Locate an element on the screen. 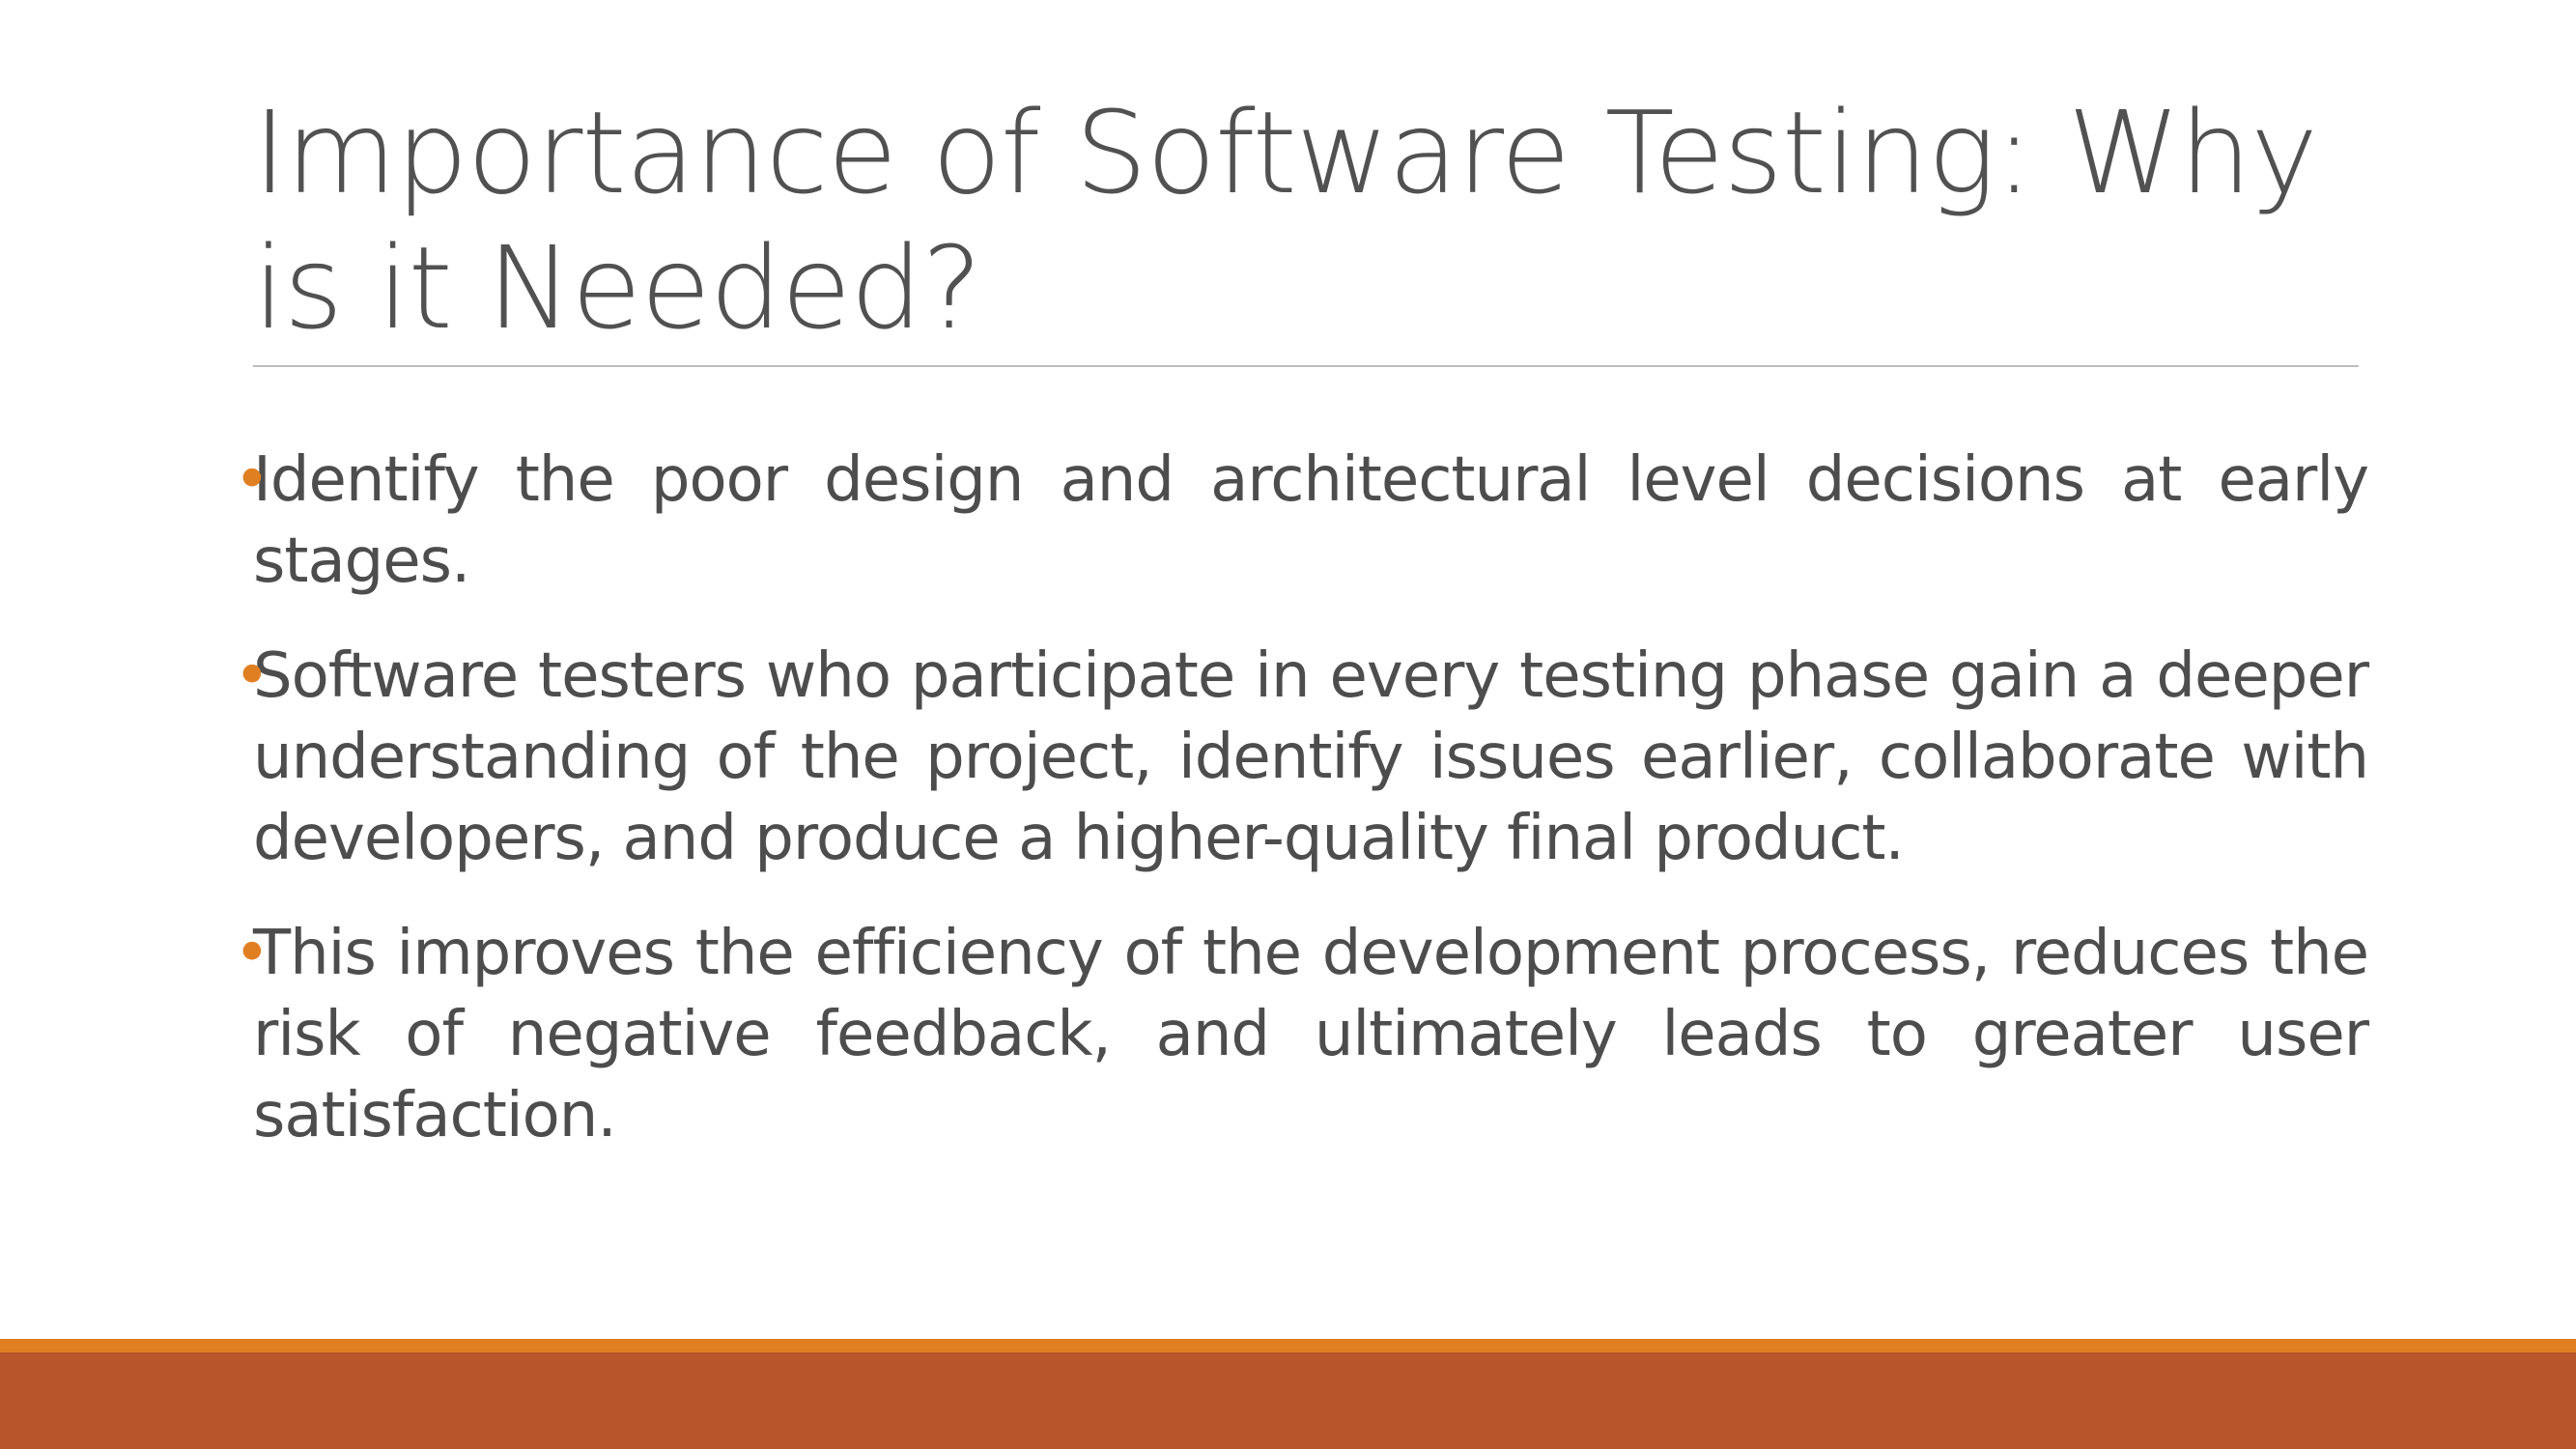 The height and width of the screenshot is (1449, 2576). footer-band is located at coordinates (1288, 1400).